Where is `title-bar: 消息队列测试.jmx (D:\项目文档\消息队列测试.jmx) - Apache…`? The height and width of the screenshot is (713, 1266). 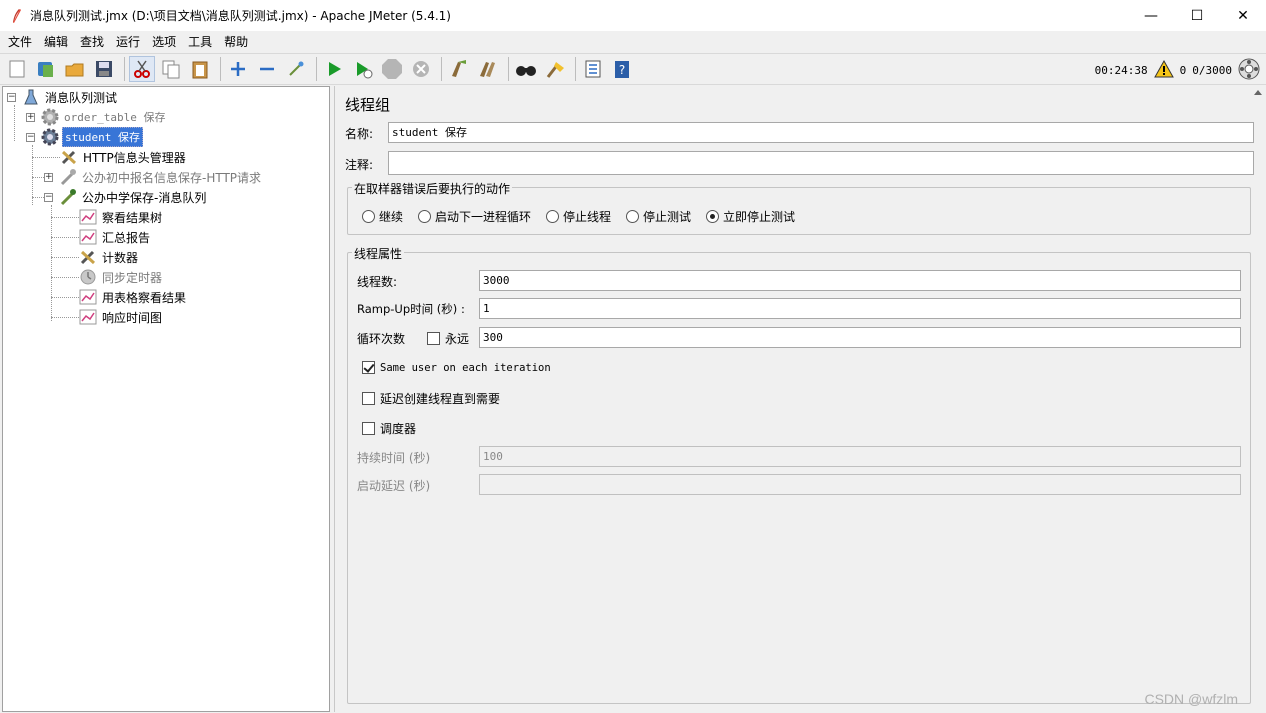 title-bar: 消息队列测试.jmx (D:\项目文档\消息队列测试.jmx) - Apache… is located at coordinates (633, 15).